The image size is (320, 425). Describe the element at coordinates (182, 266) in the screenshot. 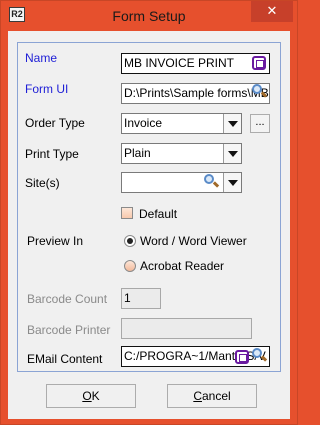

I see `preview-acrobat-label: Acrobat Reader` at that location.